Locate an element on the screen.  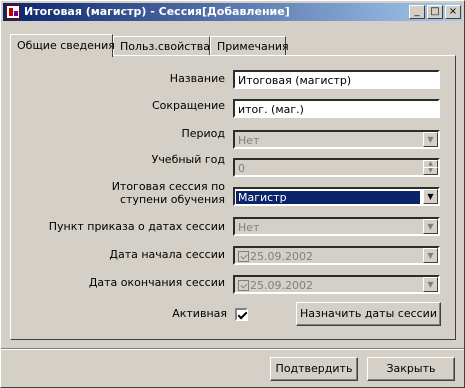
final-session-value: Магистр is located at coordinates (328, 197).